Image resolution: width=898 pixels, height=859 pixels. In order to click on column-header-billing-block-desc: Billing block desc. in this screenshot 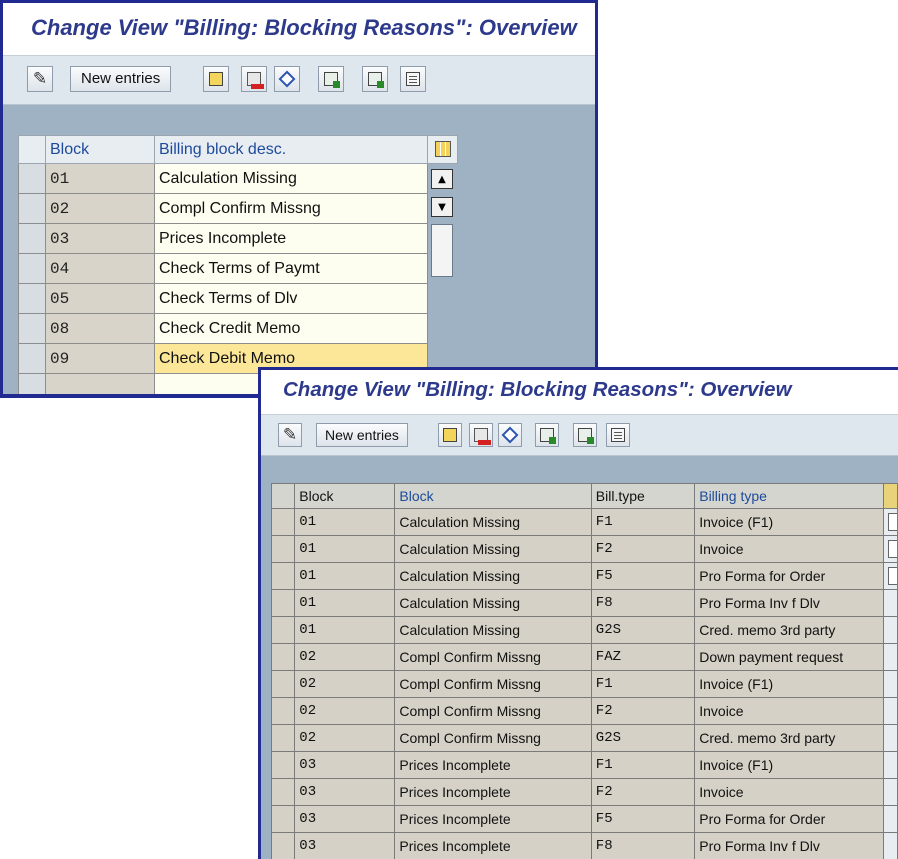, I will do `click(291, 149)`.